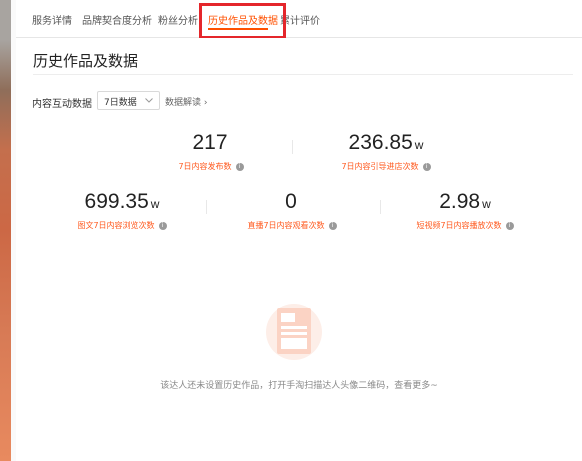 The image size is (582, 461). What do you see at coordinates (211, 166) in the screenshot?
I see `metric-label: 7日内容发布数 i` at bounding box center [211, 166].